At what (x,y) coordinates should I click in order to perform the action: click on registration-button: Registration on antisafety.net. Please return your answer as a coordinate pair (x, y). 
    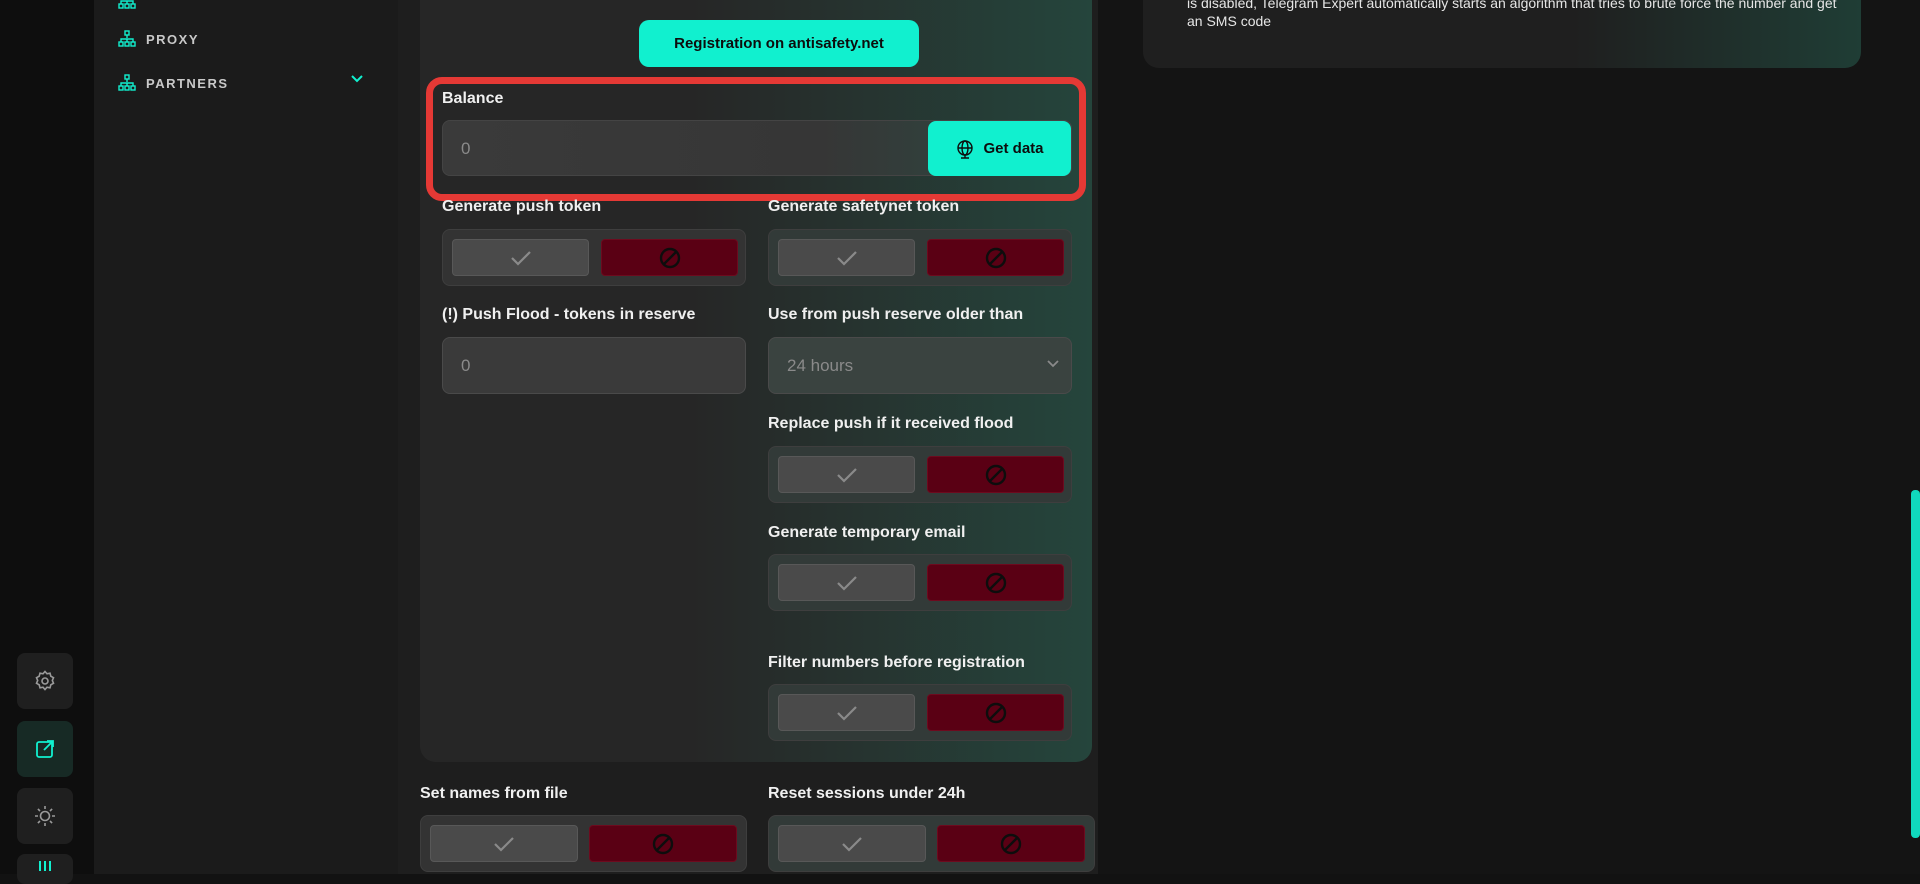
    Looking at the image, I should click on (779, 43).